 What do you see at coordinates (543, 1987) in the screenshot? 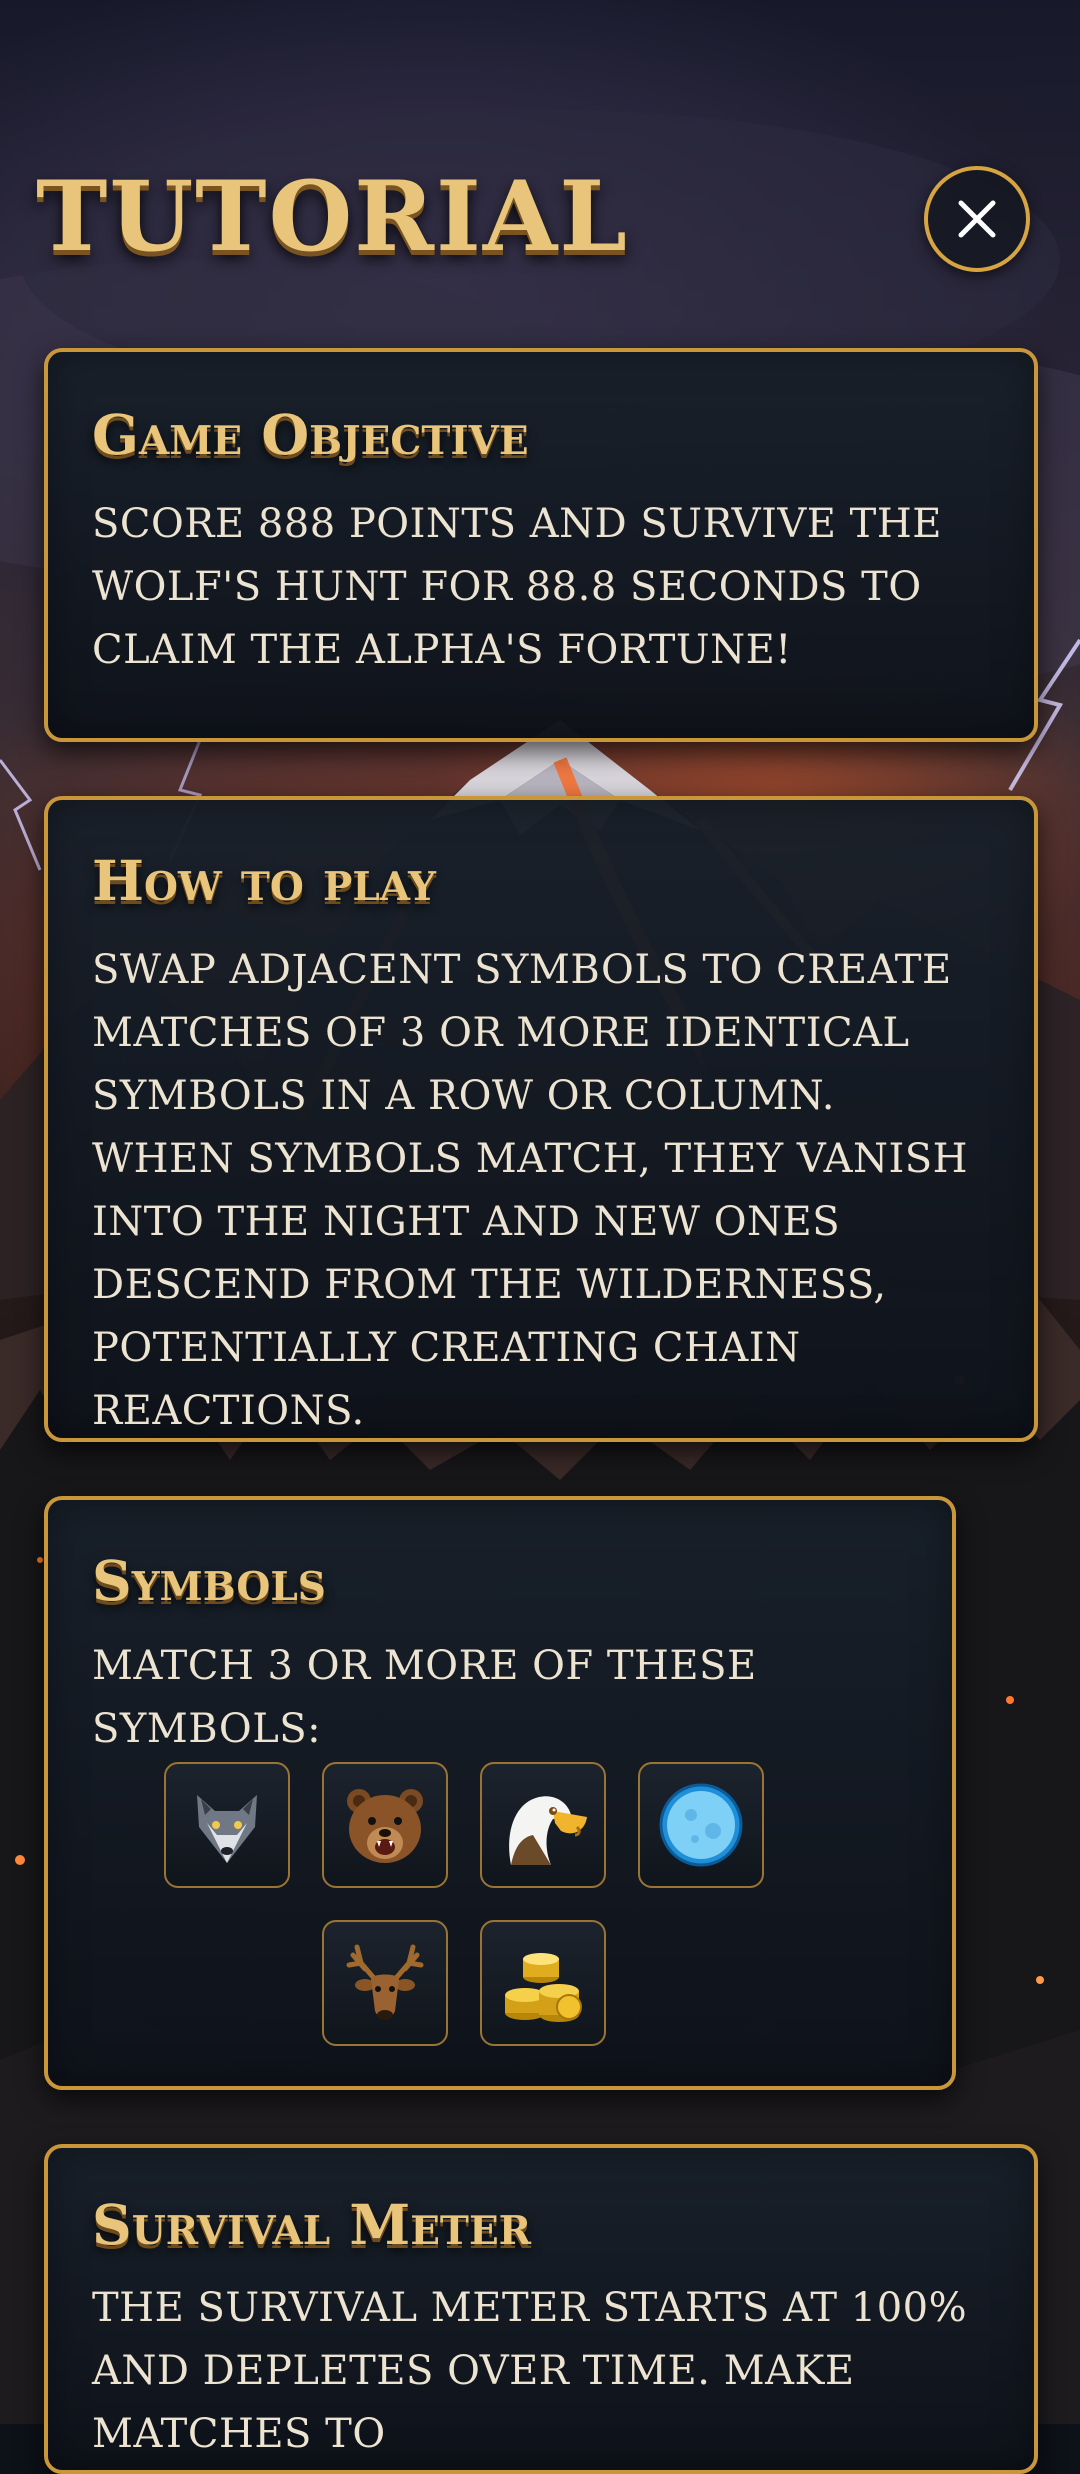
I see `gold-coins-icon` at bounding box center [543, 1987].